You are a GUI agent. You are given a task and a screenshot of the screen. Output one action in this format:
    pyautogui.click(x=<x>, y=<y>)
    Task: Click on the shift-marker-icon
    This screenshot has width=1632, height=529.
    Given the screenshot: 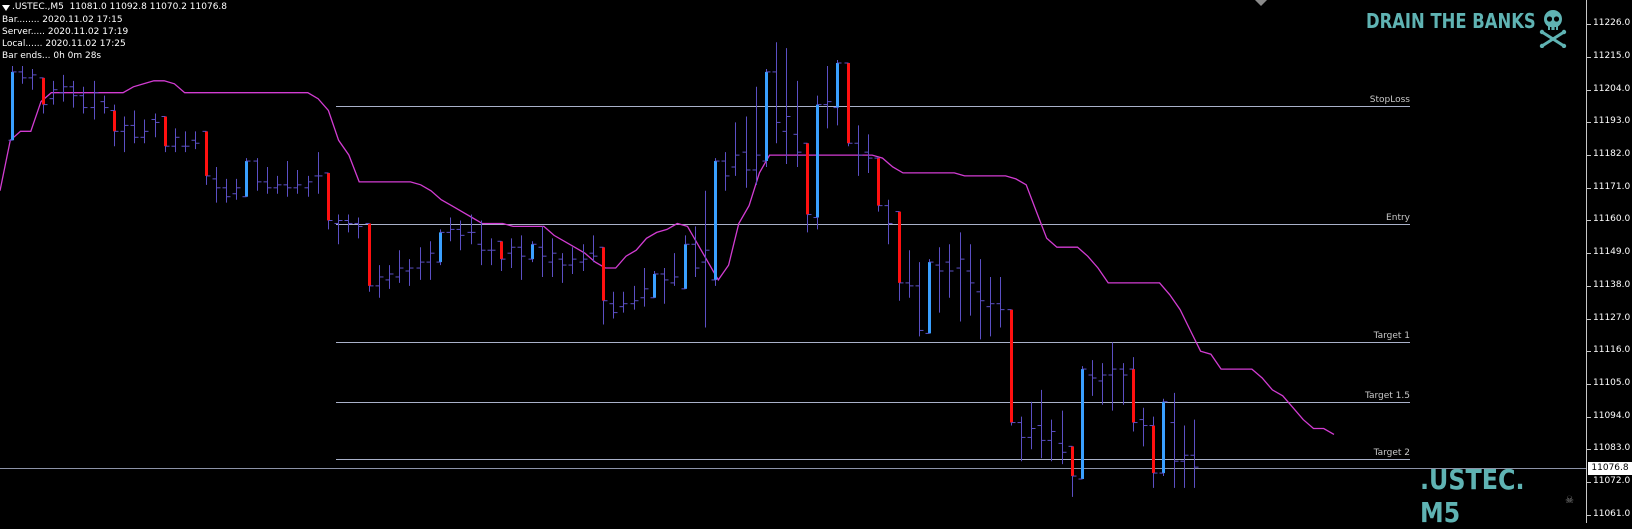 What is the action you would take?
    pyautogui.click(x=1261, y=3)
    